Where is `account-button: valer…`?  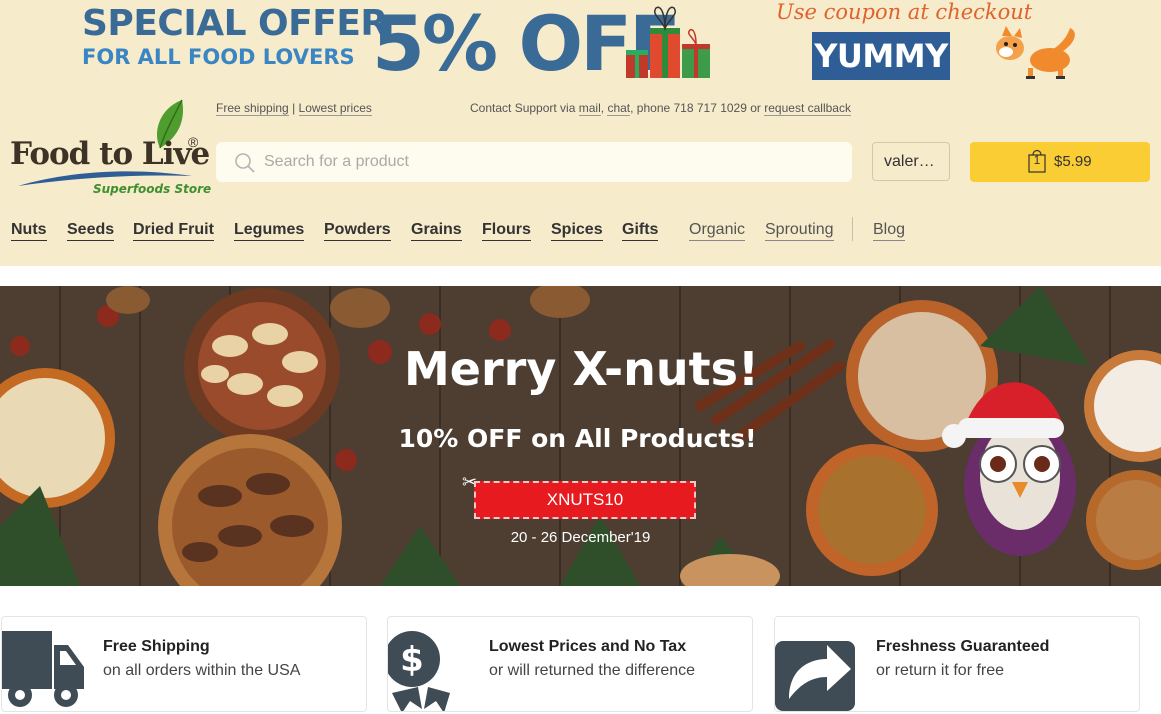
account-button: valer… is located at coordinates (911, 161).